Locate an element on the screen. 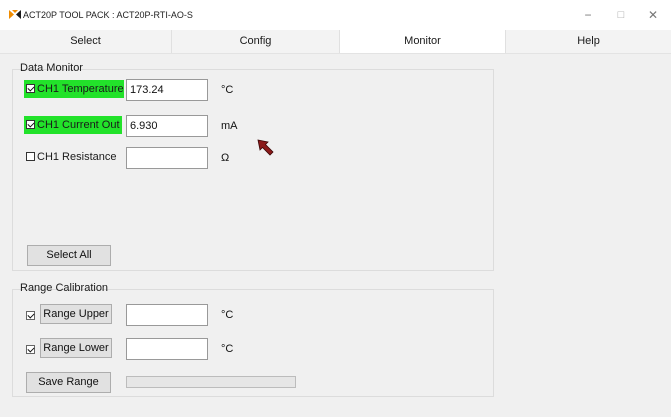 The image size is (671, 417). tab-bar: Select Config Monitor Help is located at coordinates (335, 42).